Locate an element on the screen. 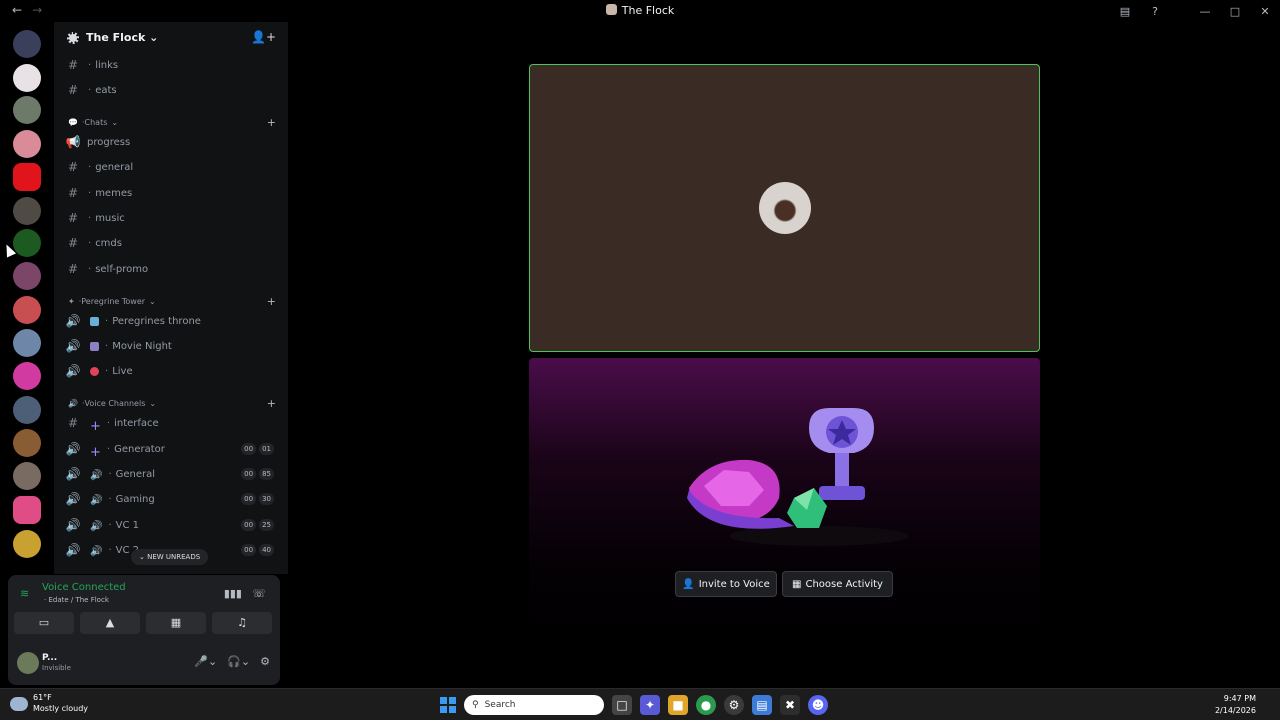  voice-location: · Edate / The Flock is located at coordinates (76, 600).